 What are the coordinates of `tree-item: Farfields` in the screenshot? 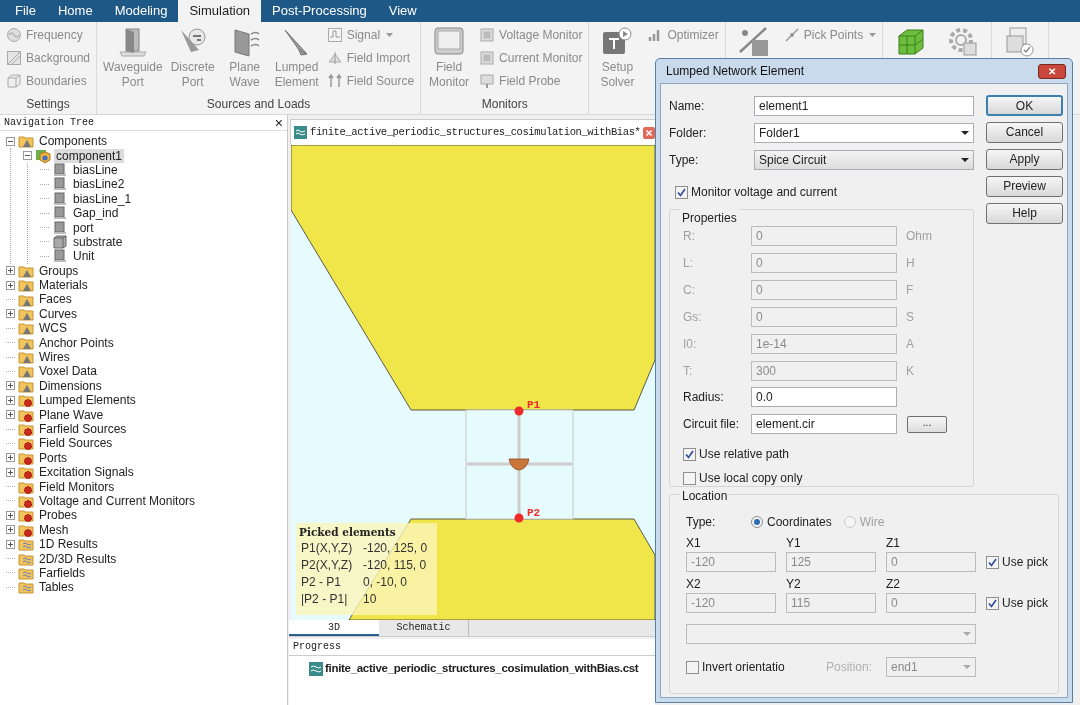 It's located at (62, 572).